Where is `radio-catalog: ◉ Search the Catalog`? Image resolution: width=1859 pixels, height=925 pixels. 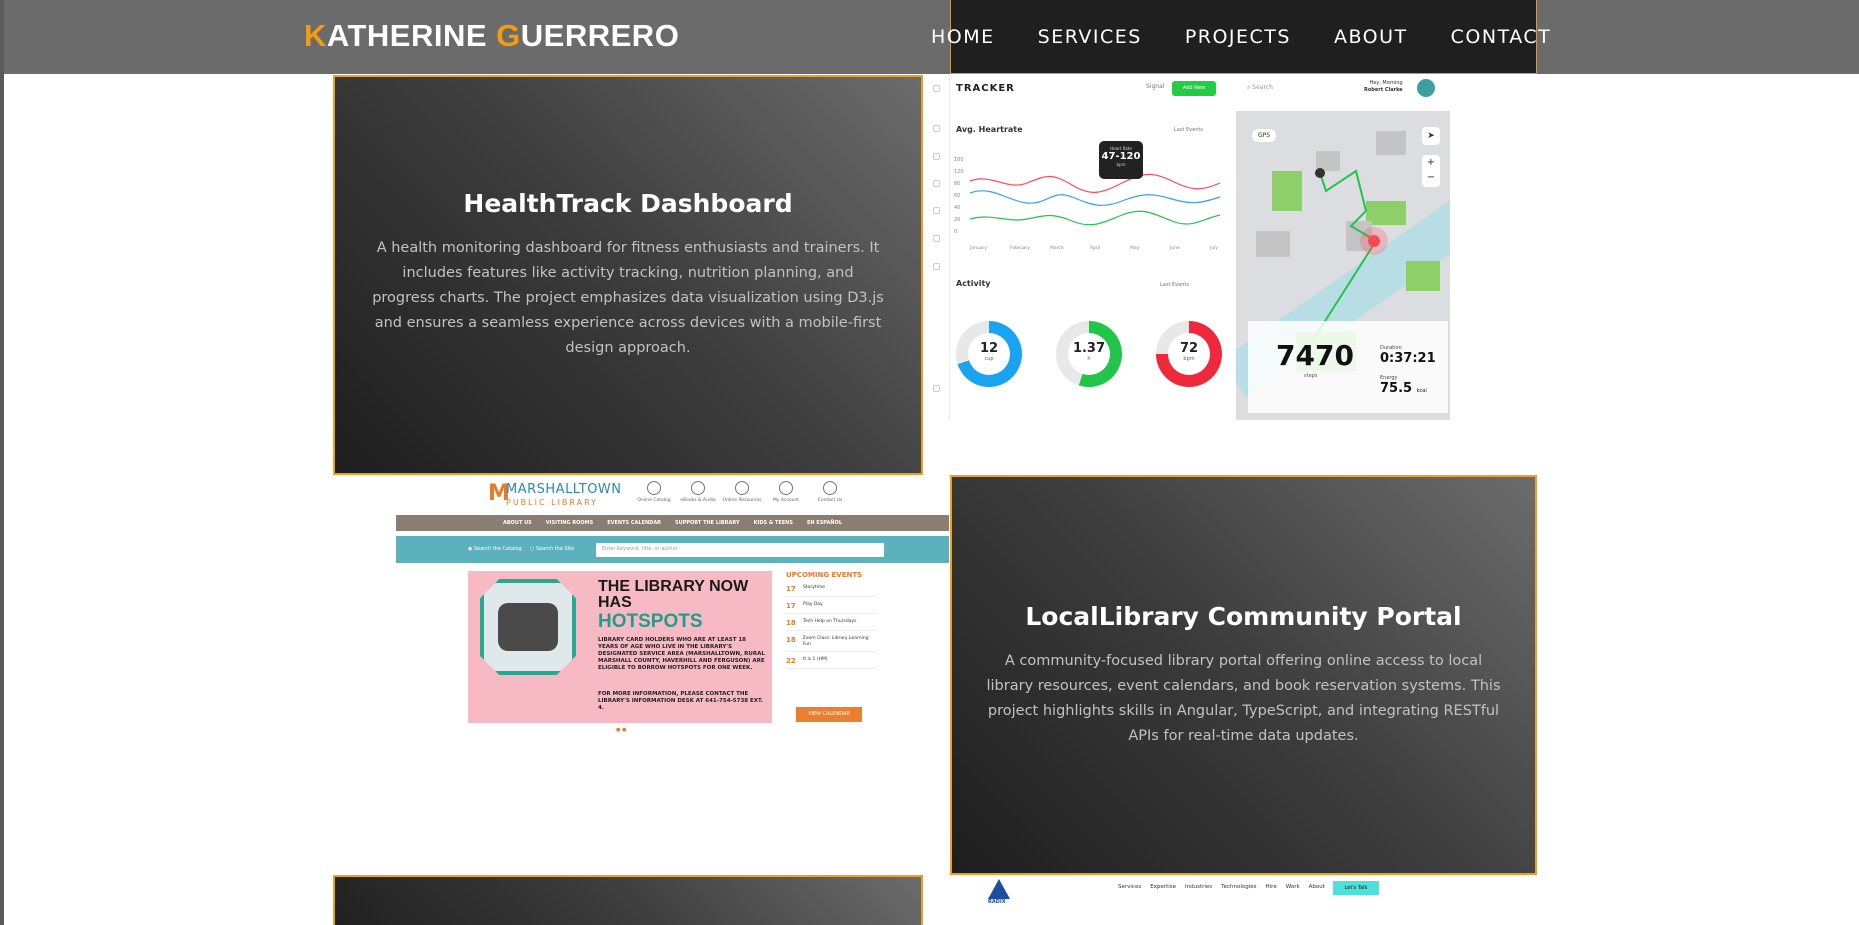 radio-catalog: ◉ Search the Catalog is located at coordinates (495, 549).